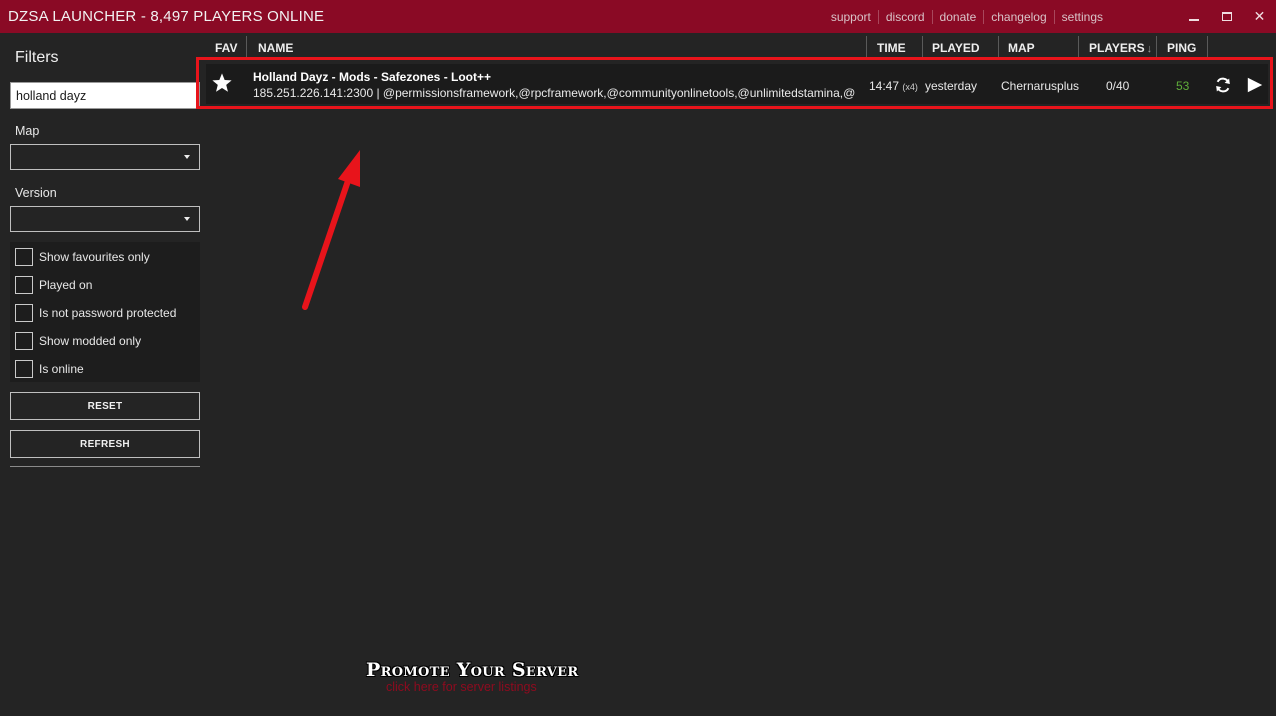 This screenshot has height=716, width=1276. What do you see at coordinates (741, 46) in the screenshot?
I see `server-table-header: FAV NAME TIME PLAYED MAP PLAYERS ↓ PING` at bounding box center [741, 46].